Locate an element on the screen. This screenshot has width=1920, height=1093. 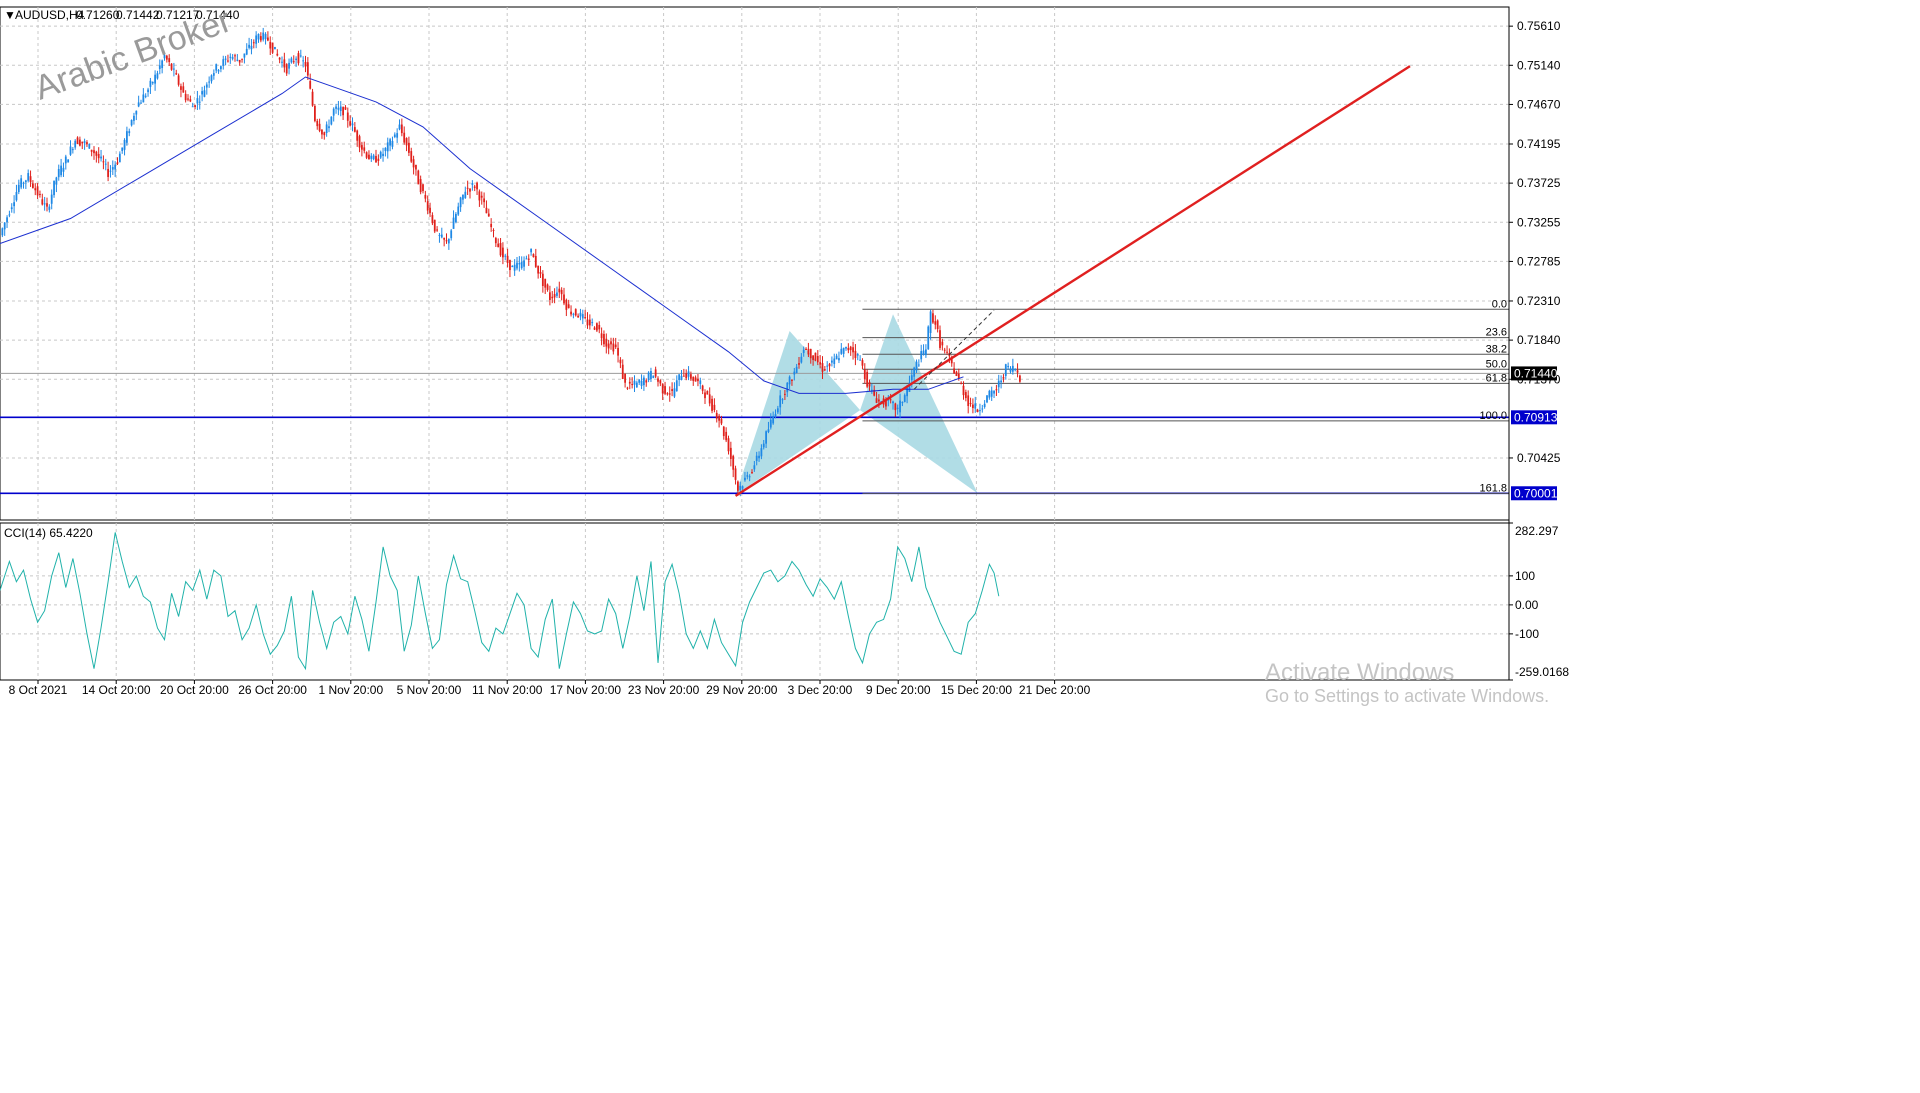
price-tick-label: 0.74670 is located at coordinates (1539, 104).